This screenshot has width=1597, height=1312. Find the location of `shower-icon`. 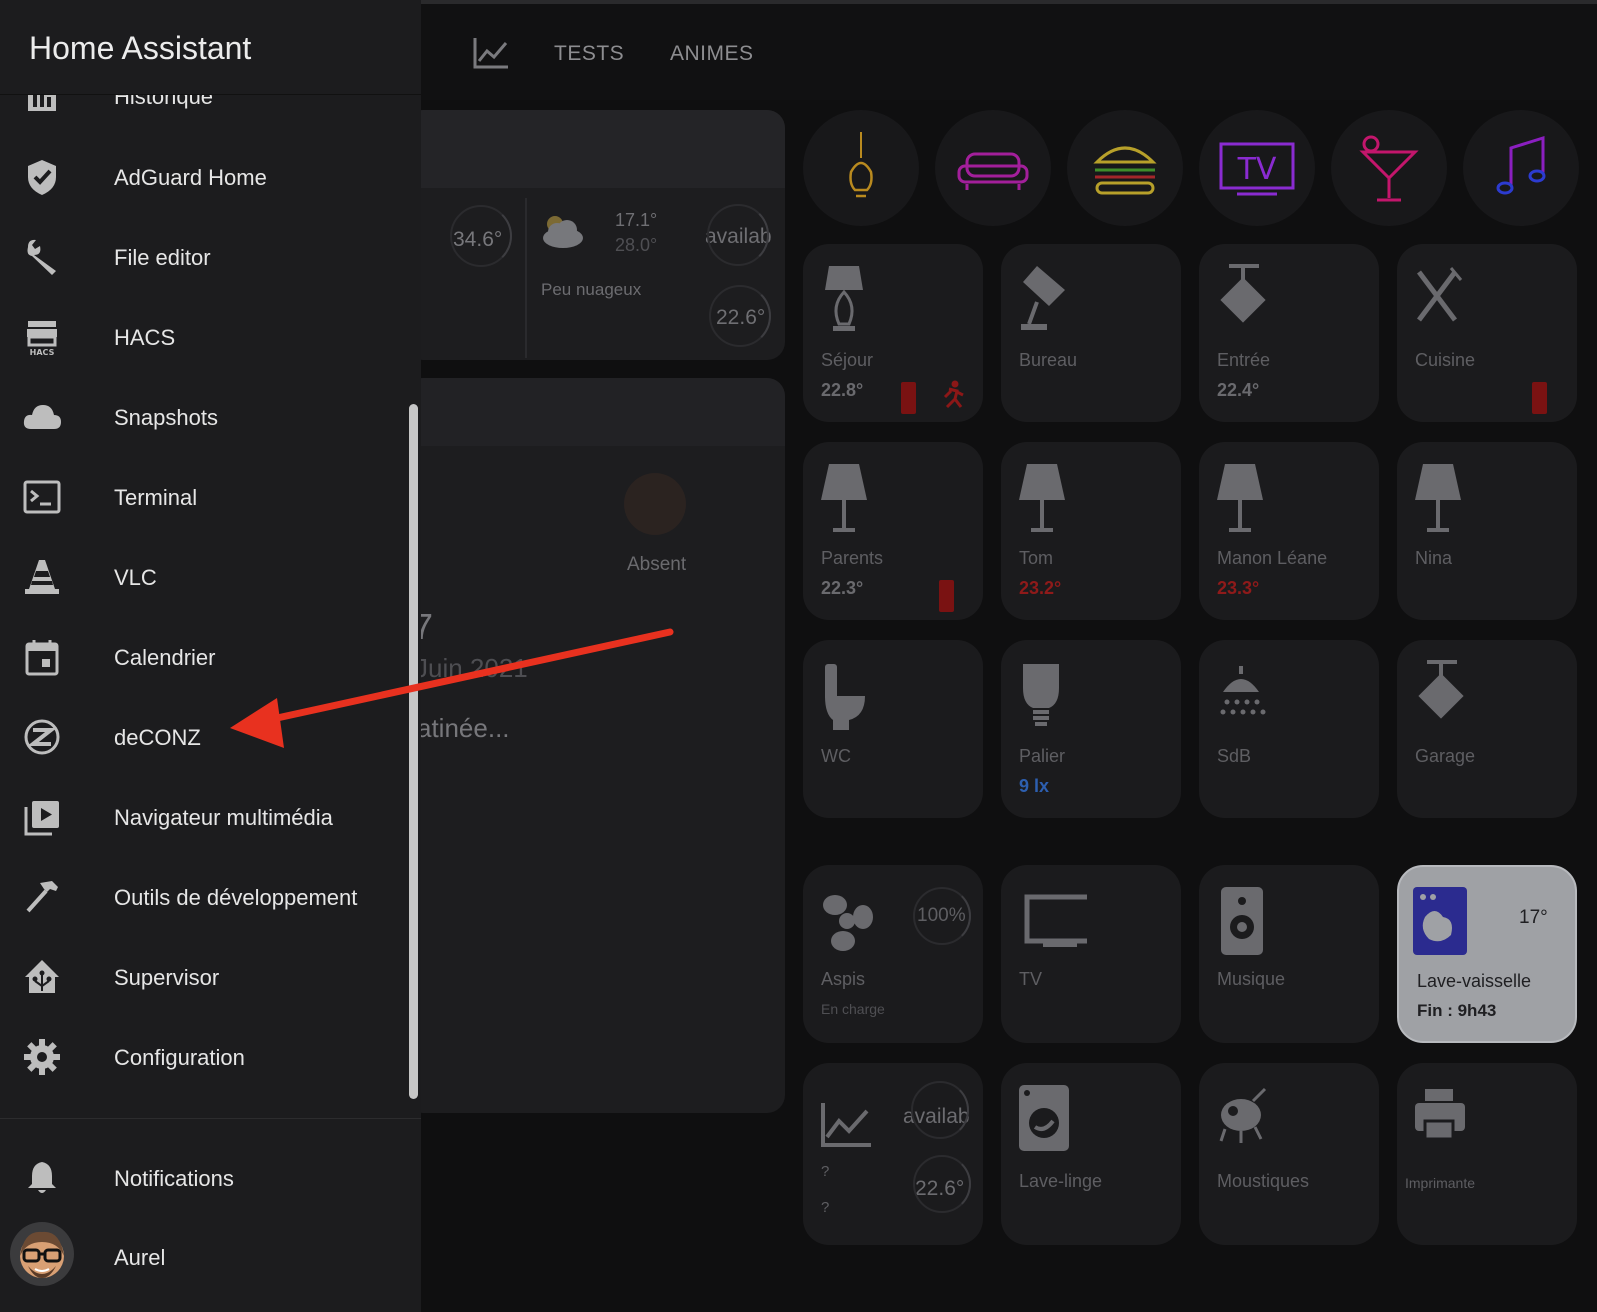

shower-icon is located at coordinates (1243, 690).